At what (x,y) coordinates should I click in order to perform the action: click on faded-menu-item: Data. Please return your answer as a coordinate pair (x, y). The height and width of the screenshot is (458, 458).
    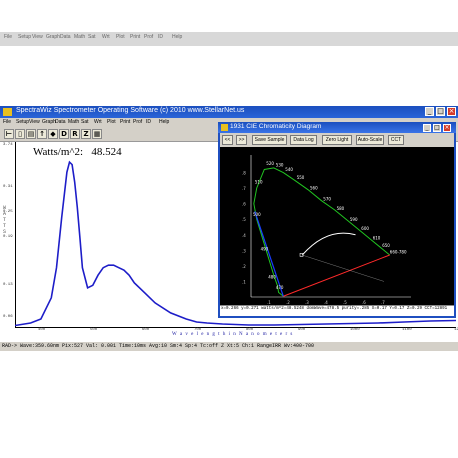
    Looking at the image, I should click on (65, 37).